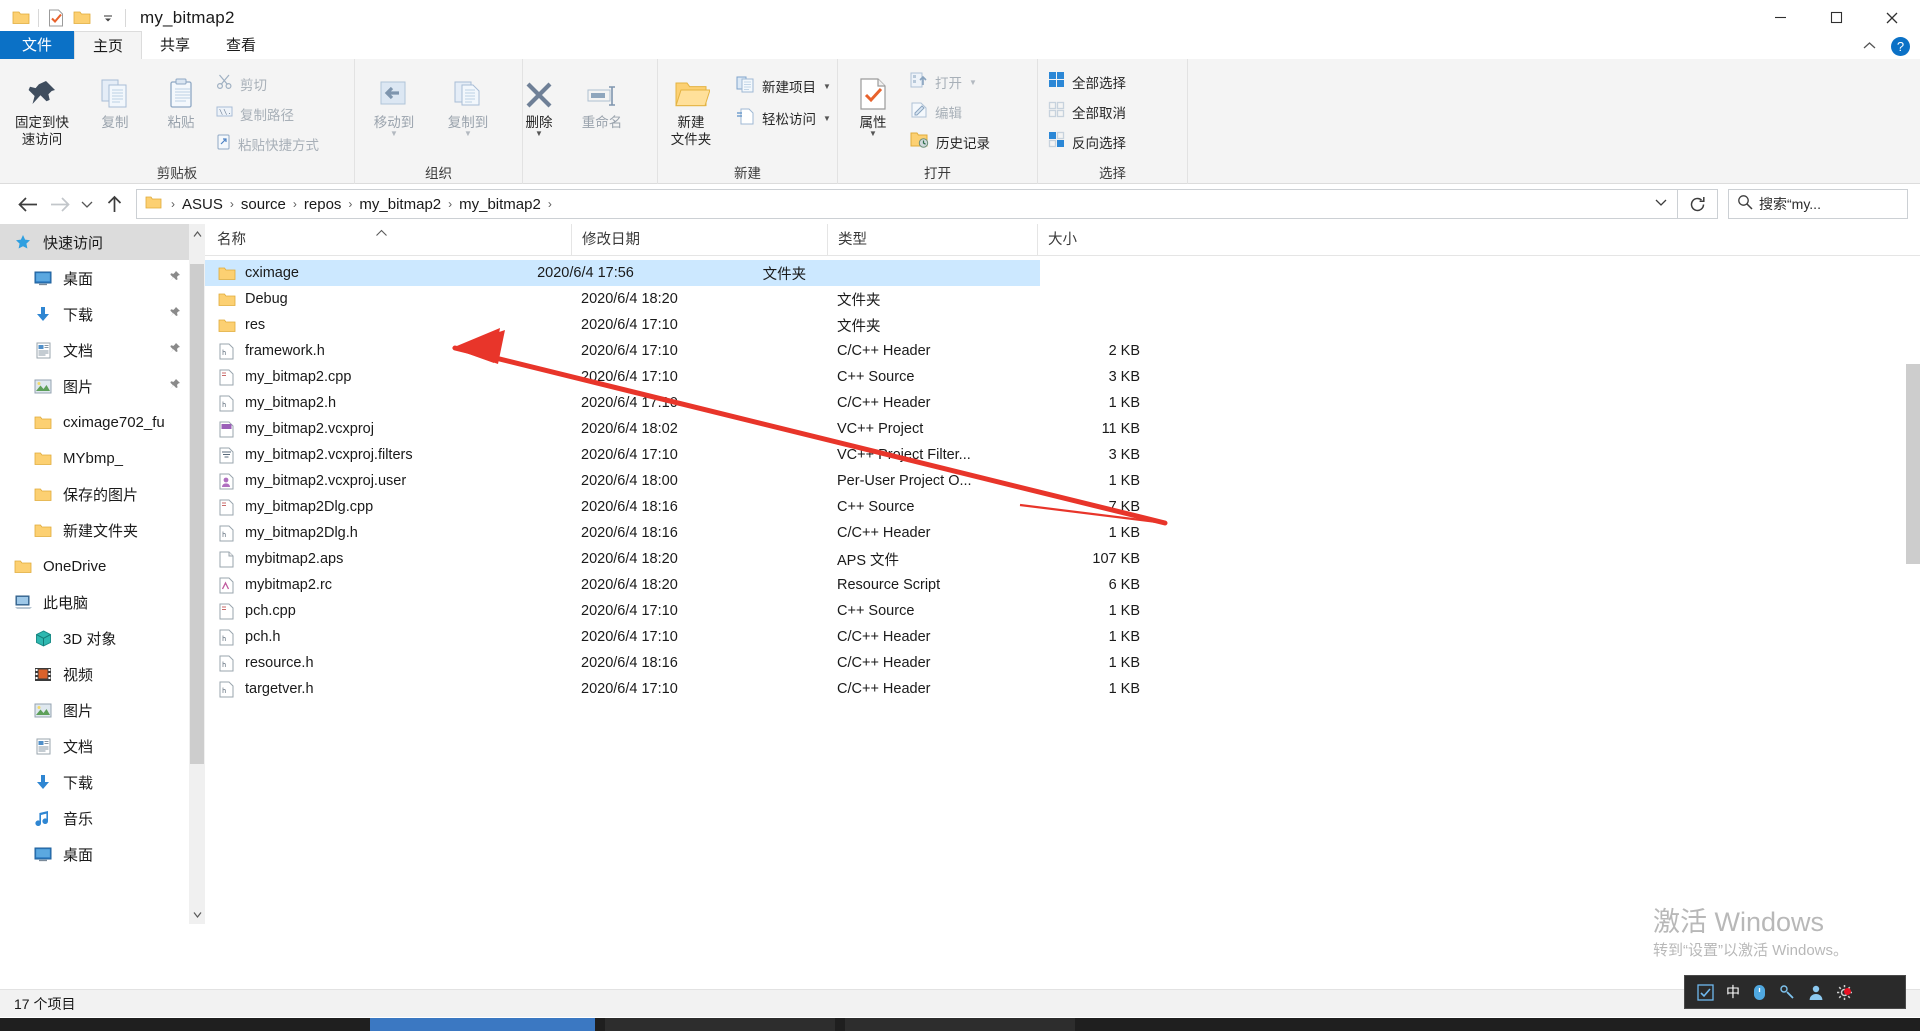 This screenshot has width=1920, height=1031. What do you see at coordinates (500, 204) in the screenshot?
I see `breadcrumb-item-my-bitmap2-inner: my_bitmap2` at bounding box center [500, 204].